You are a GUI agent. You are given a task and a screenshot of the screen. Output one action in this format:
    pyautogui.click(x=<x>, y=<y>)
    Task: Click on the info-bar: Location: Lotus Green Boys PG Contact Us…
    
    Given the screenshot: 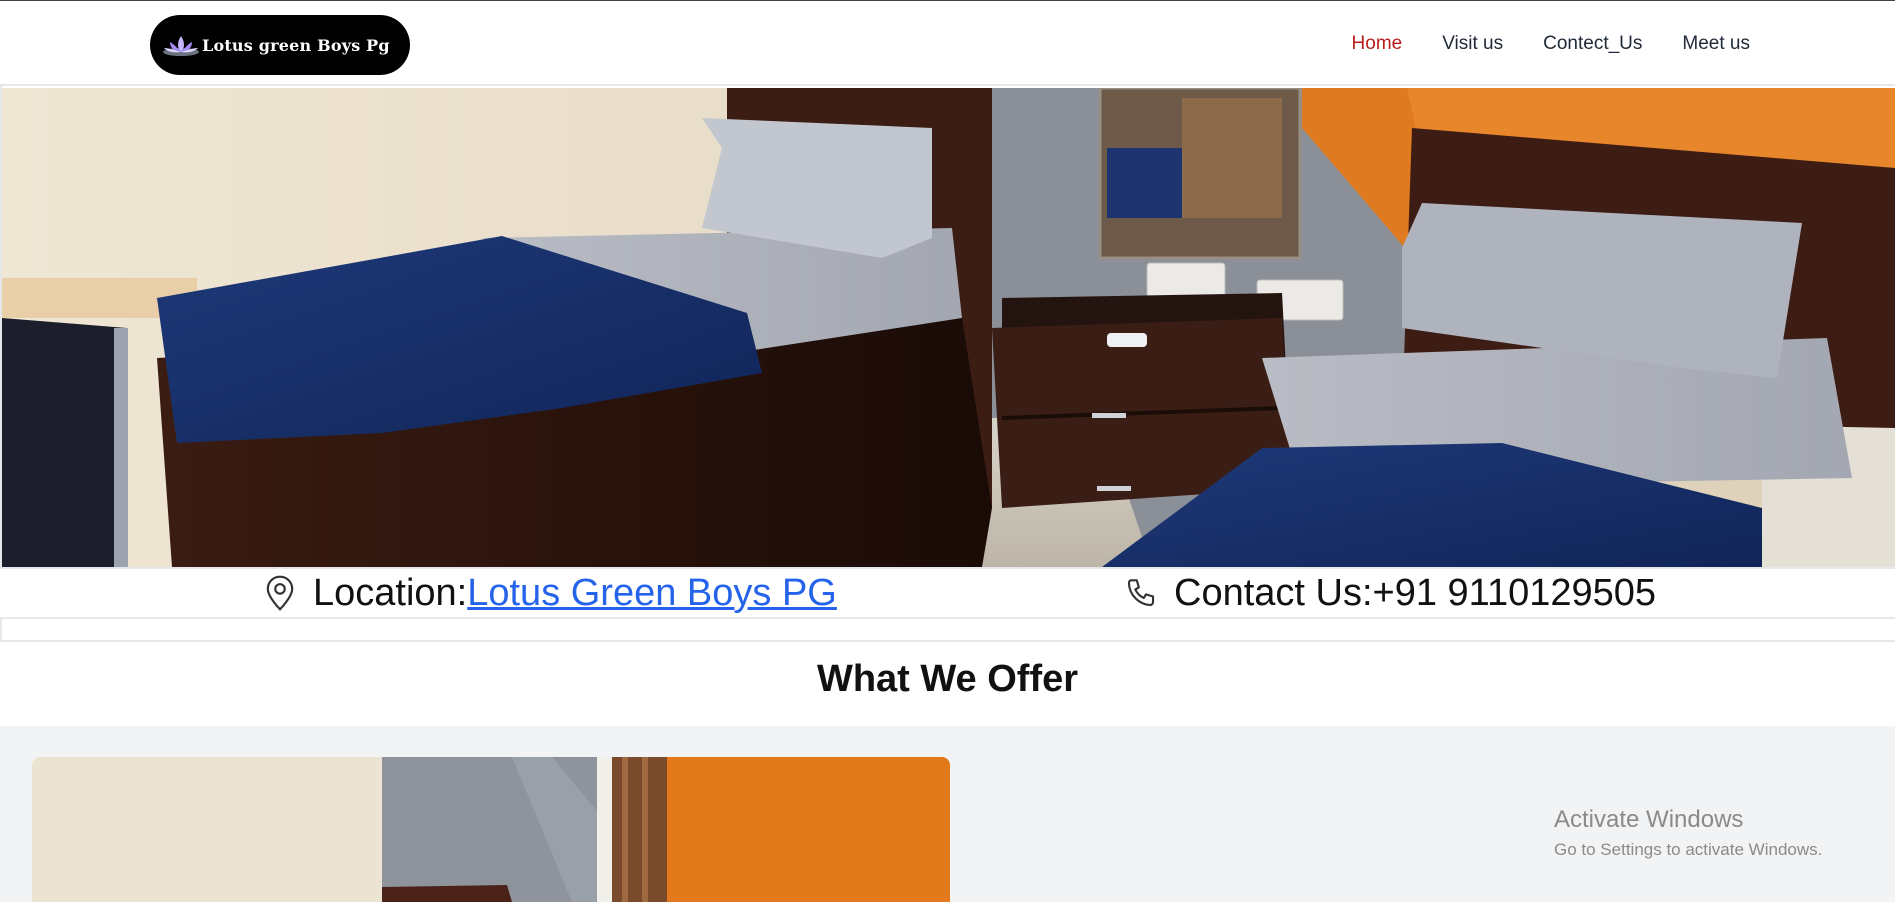 What is the action you would take?
    pyautogui.click(x=947, y=593)
    